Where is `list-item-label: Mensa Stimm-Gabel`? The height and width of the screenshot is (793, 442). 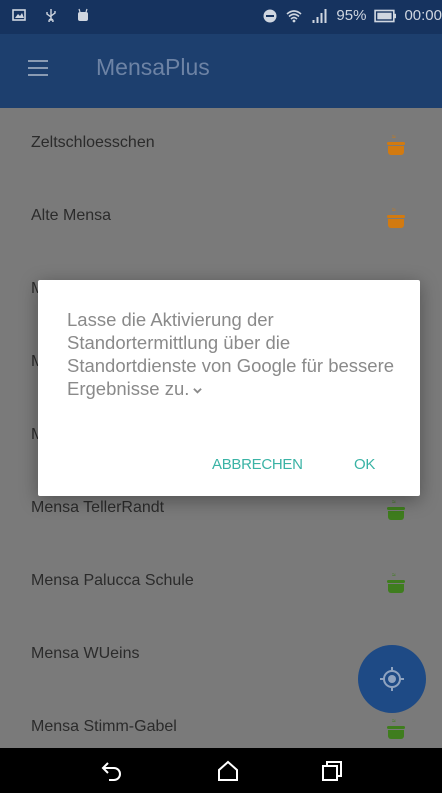 list-item-label: Mensa Stimm-Gabel is located at coordinates (104, 726).